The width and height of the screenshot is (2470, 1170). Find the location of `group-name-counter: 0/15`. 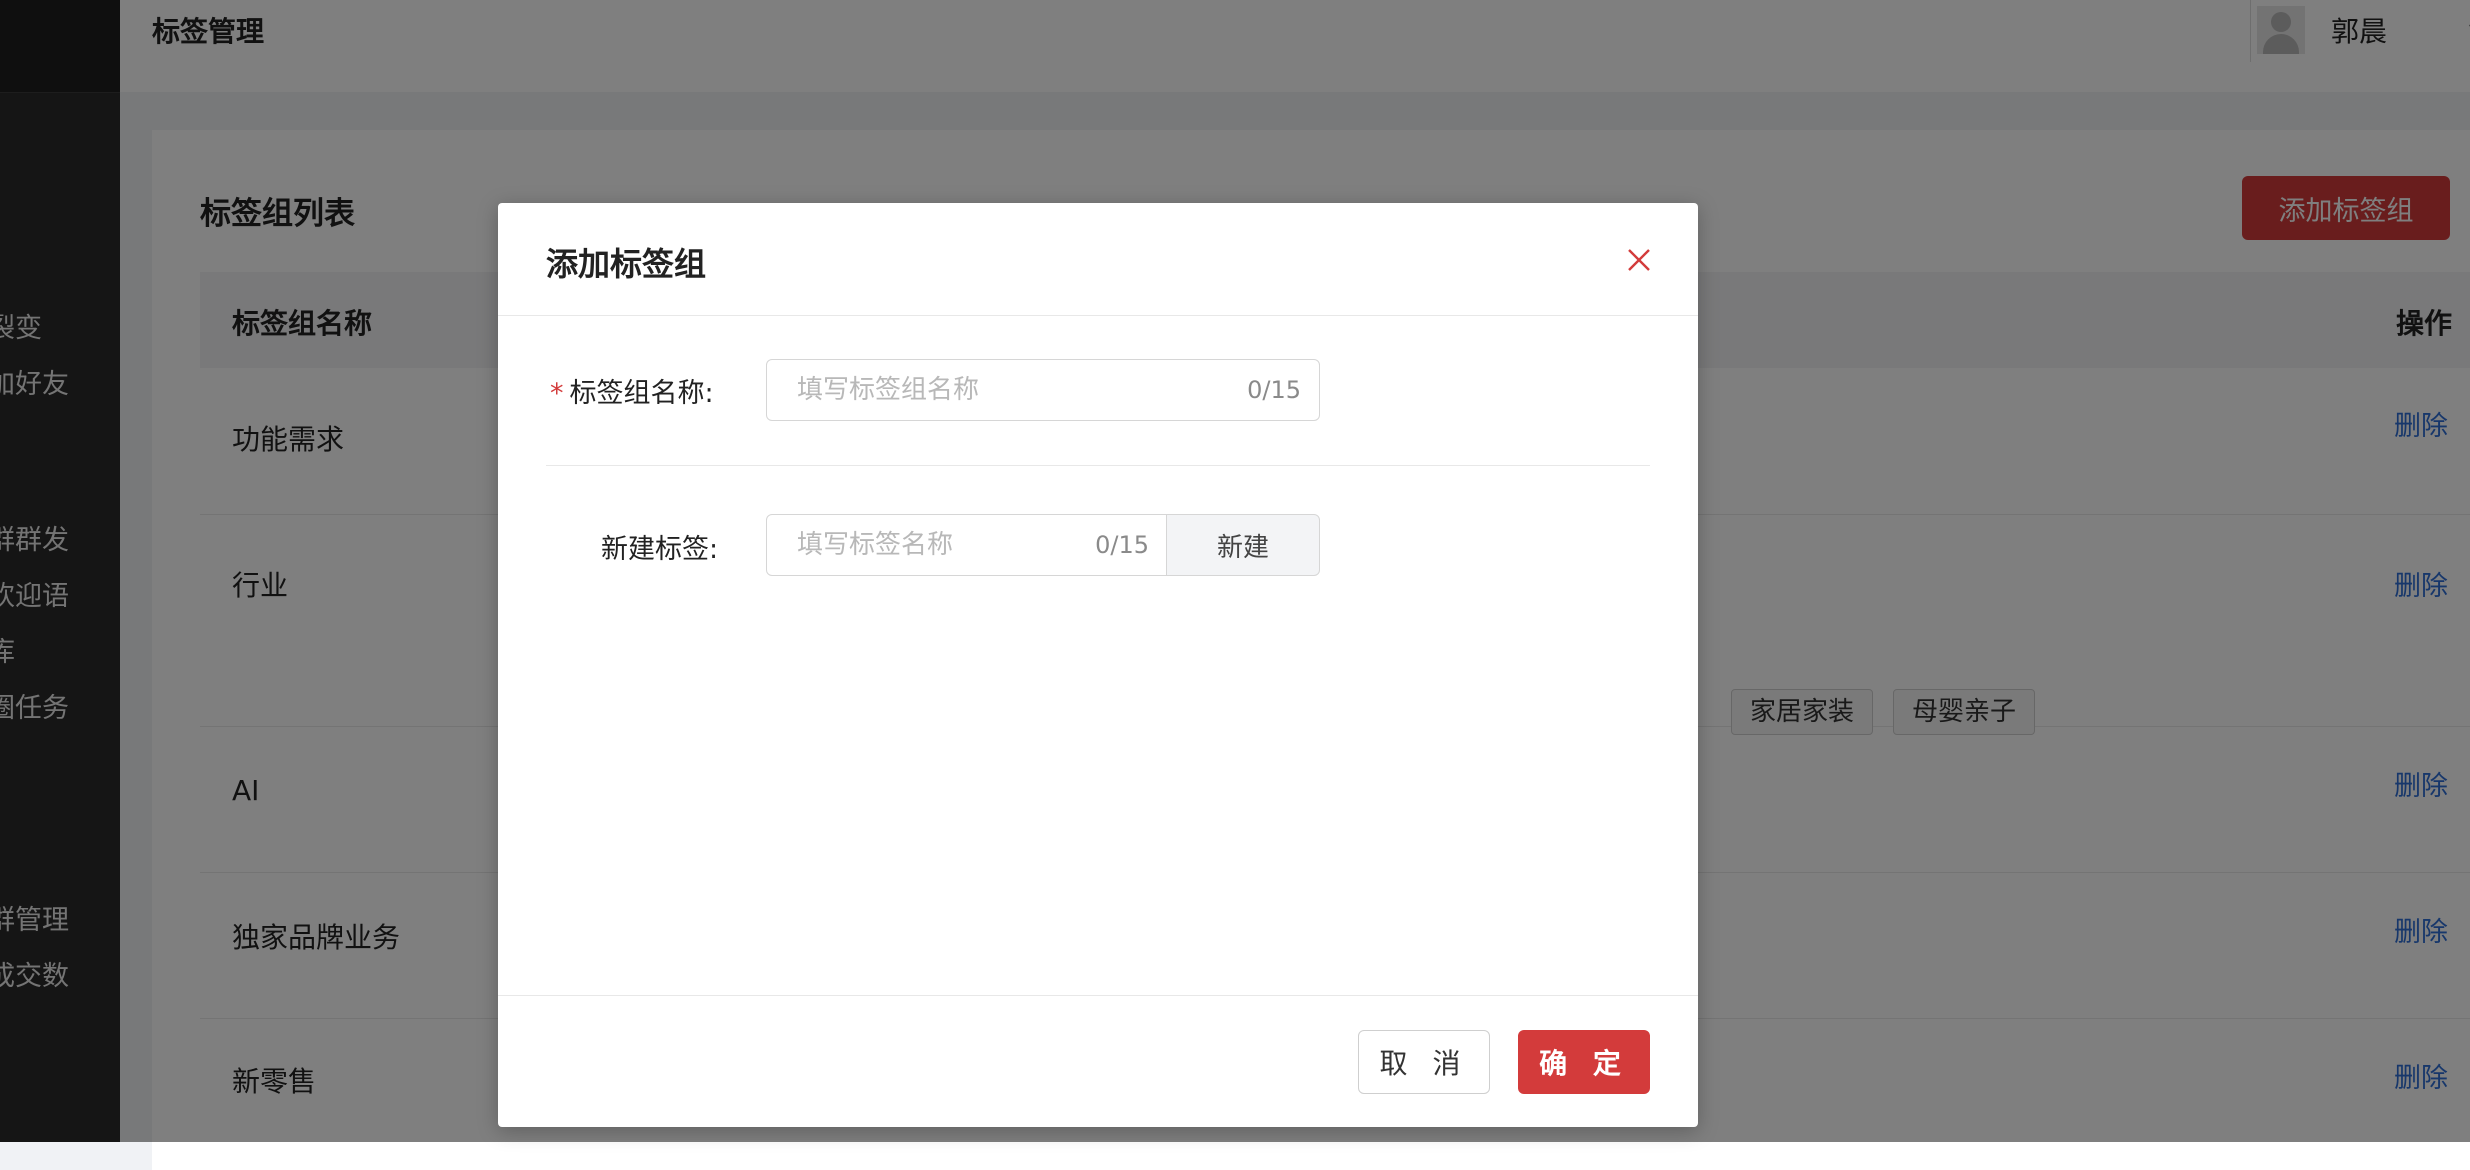

group-name-counter: 0/15 is located at coordinates (1274, 390).